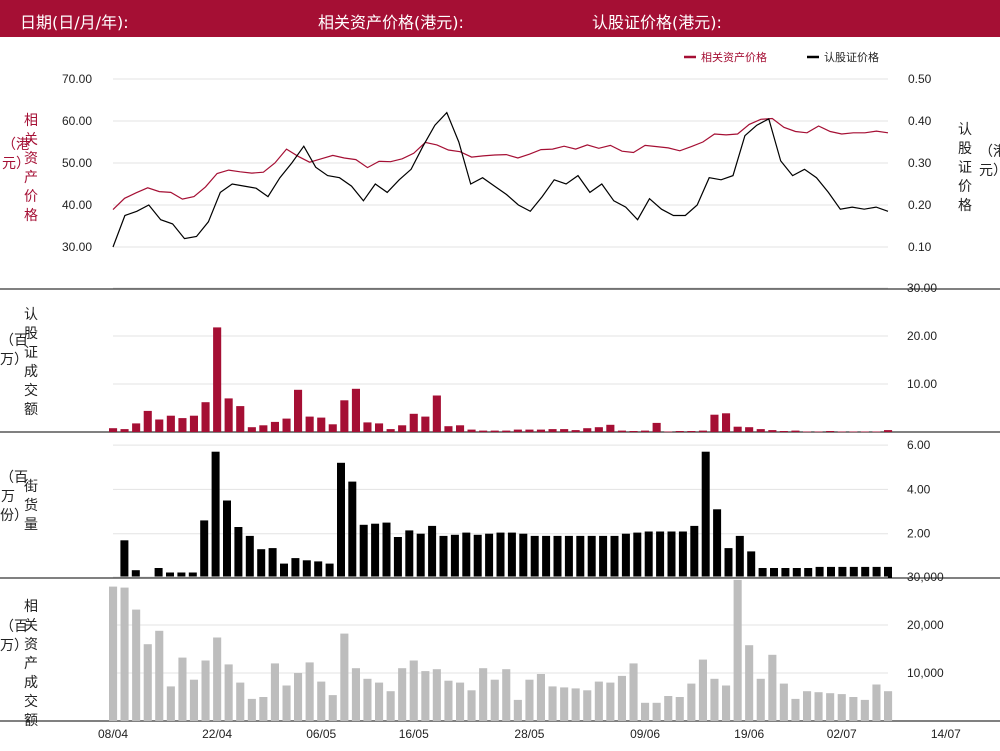 The height and width of the screenshot is (751, 1000). What do you see at coordinates (922, 288) in the screenshot?
I see `y-tick-label-right: 30.00` at bounding box center [922, 288].